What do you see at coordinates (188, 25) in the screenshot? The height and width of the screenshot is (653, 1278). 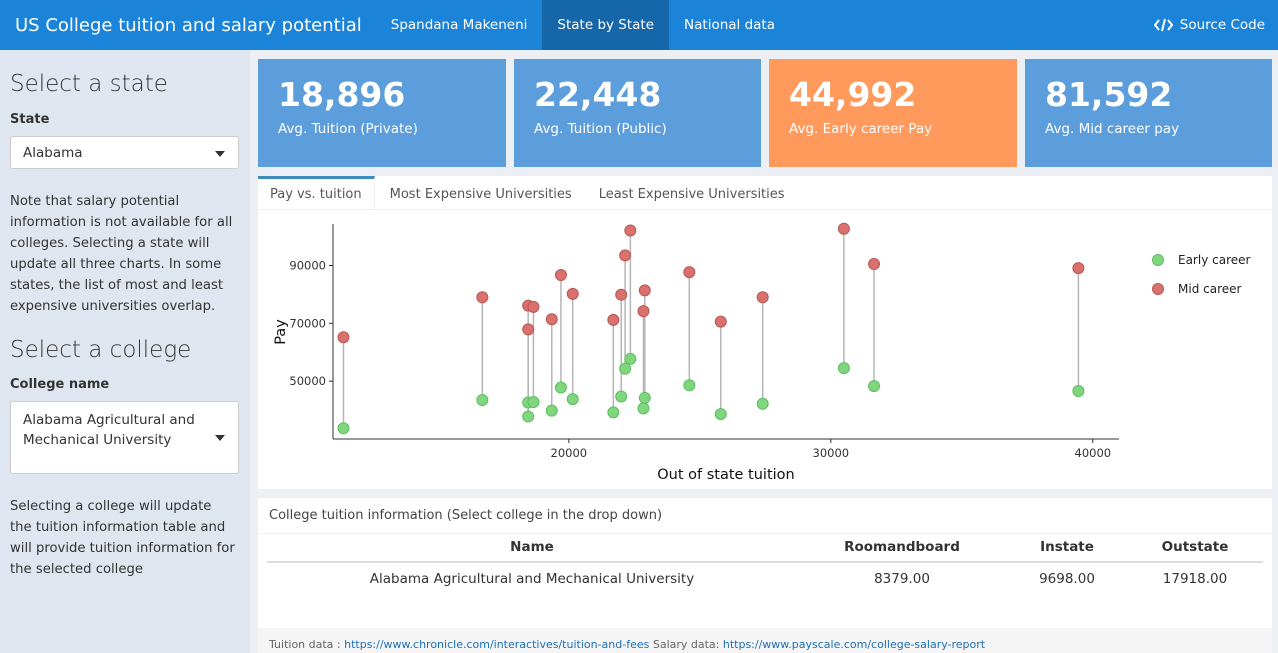 I see `app-title: US College tuition and salary potential` at bounding box center [188, 25].